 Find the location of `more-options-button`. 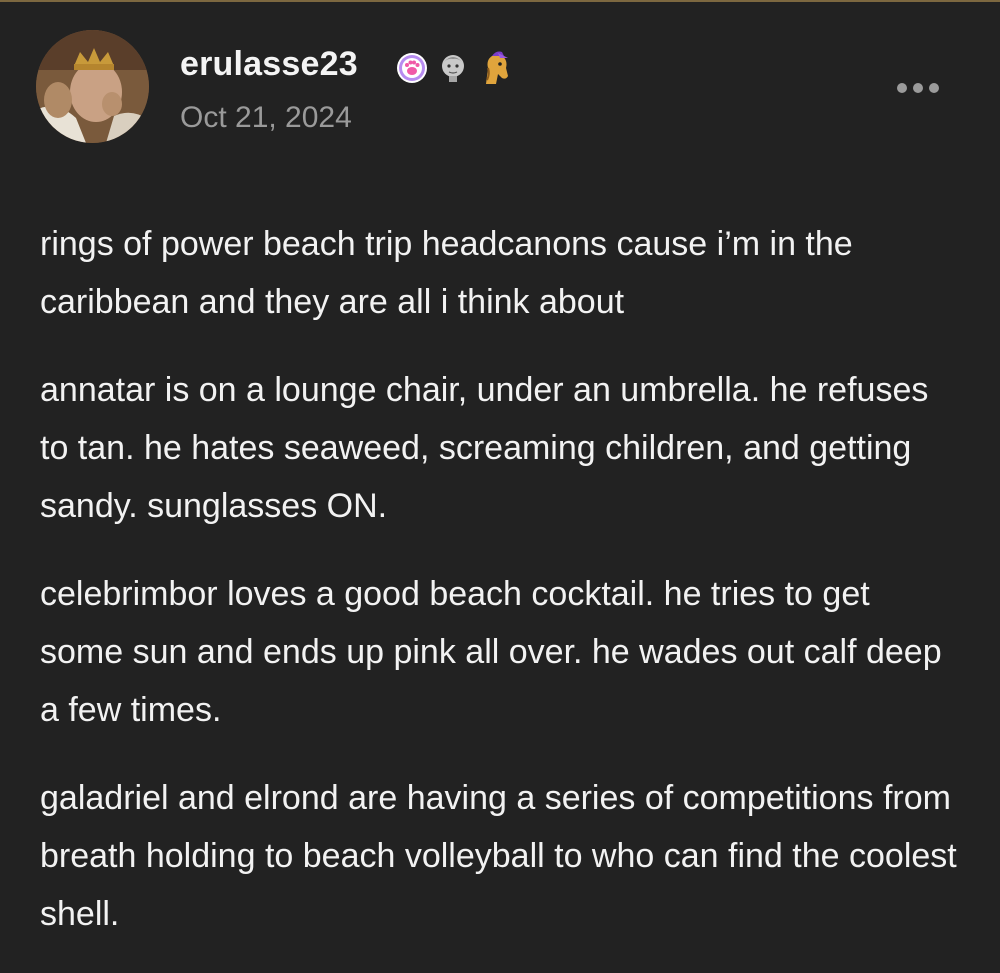

more-options-button is located at coordinates (918, 88).